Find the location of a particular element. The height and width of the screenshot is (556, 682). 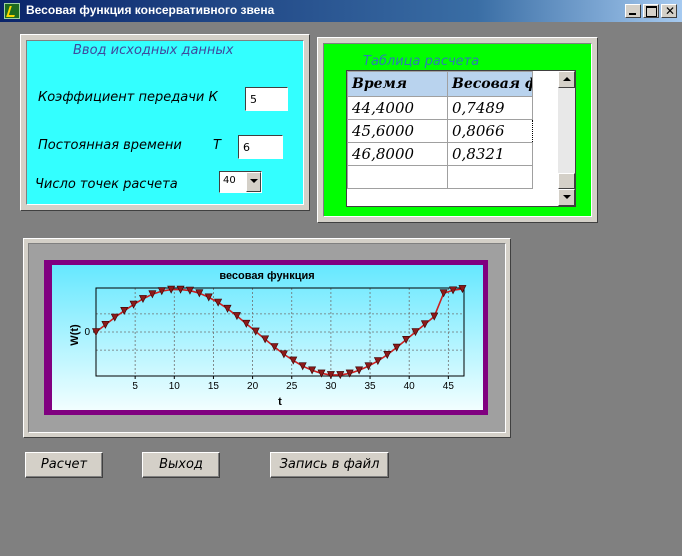

table-row: 45,6000 0,8066 is located at coordinates (440, 131).